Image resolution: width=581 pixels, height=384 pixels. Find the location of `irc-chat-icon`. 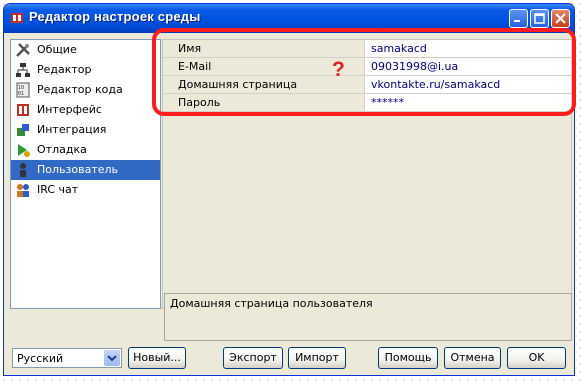

irc-chat-icon is located at coordinates (23, 190).